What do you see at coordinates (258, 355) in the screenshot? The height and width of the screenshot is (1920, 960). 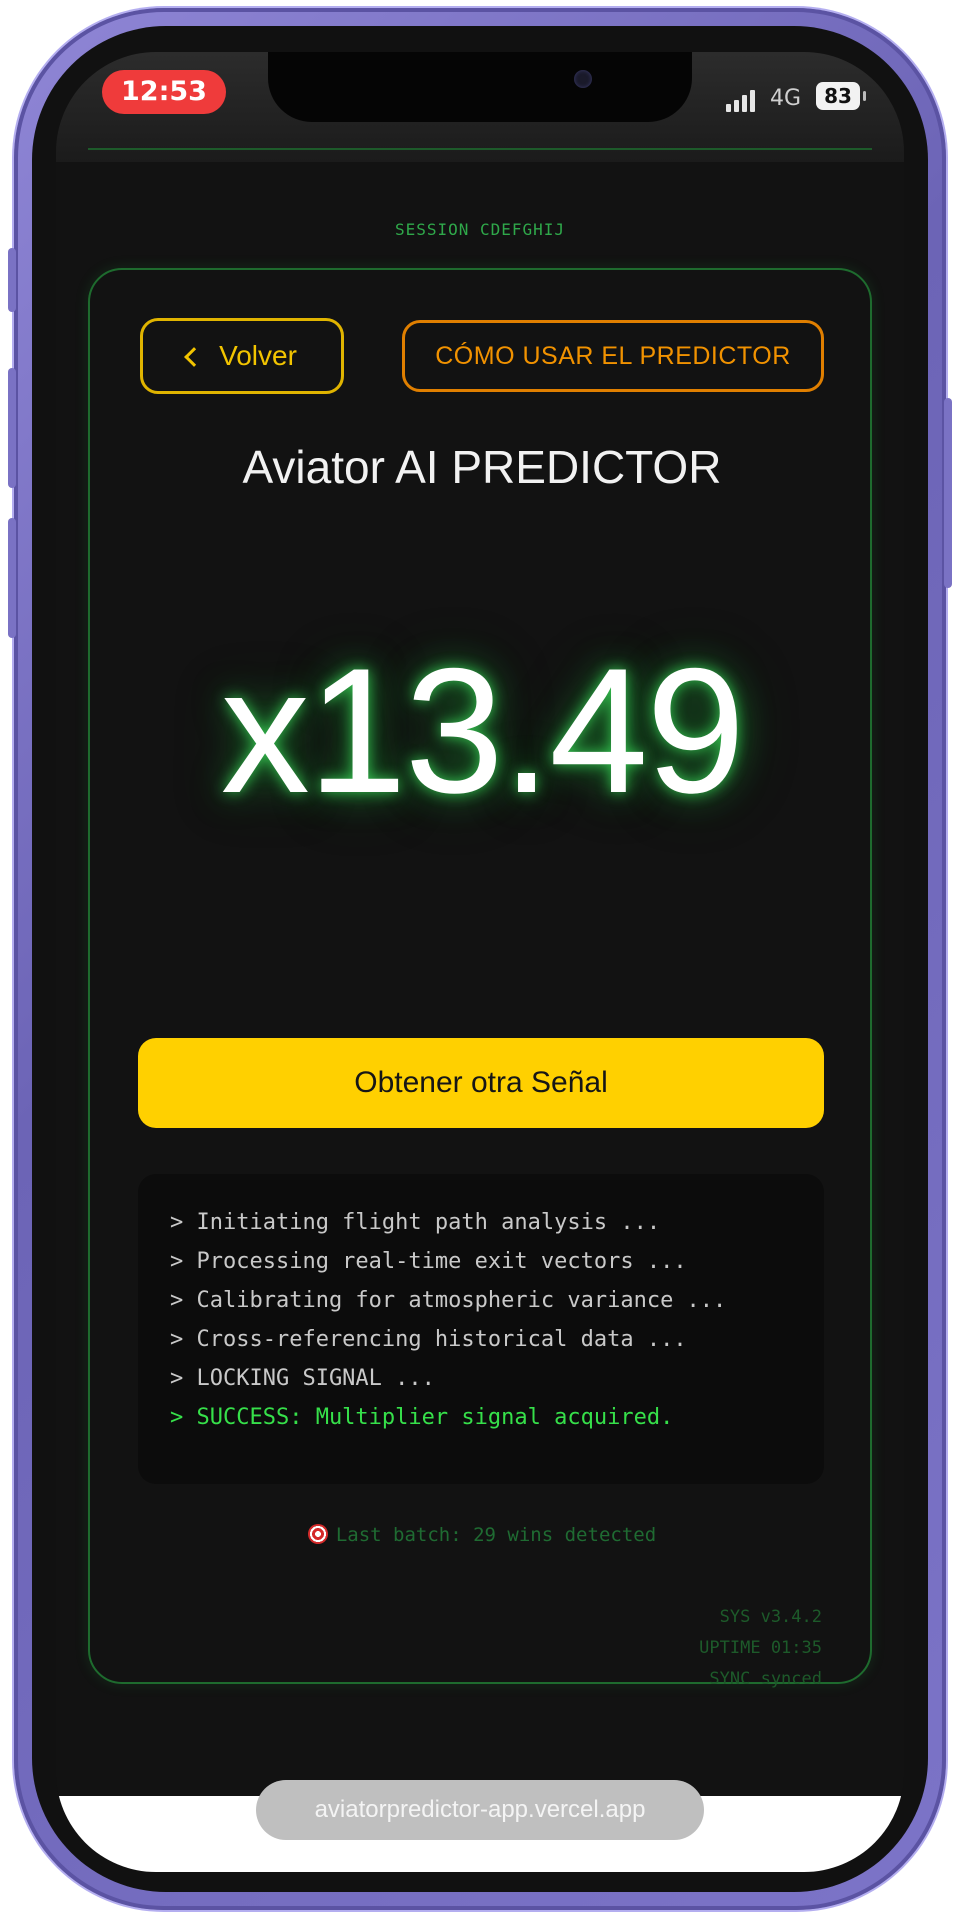 I see `back-button-label: Volver` at bounding box center [258, 355].